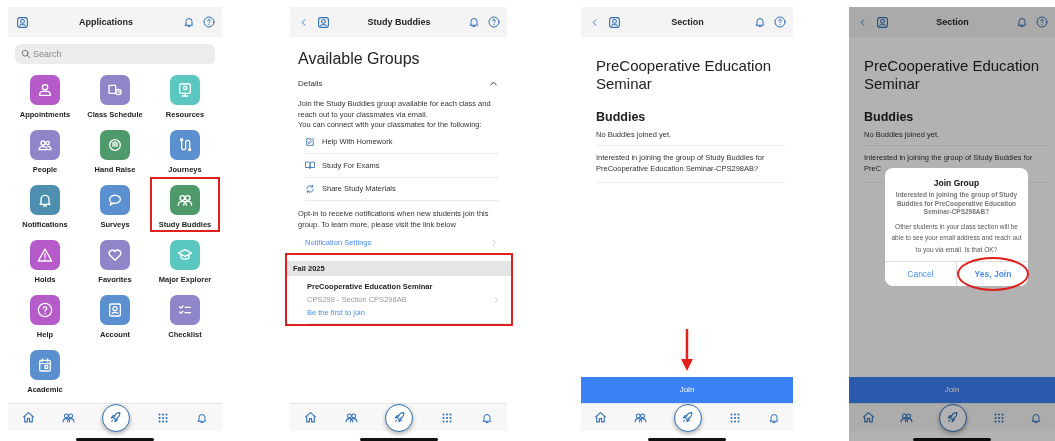  Describe the element at coordinates (359, 59) in the screenshot. I see `page-heading: Available Groups` at that location.